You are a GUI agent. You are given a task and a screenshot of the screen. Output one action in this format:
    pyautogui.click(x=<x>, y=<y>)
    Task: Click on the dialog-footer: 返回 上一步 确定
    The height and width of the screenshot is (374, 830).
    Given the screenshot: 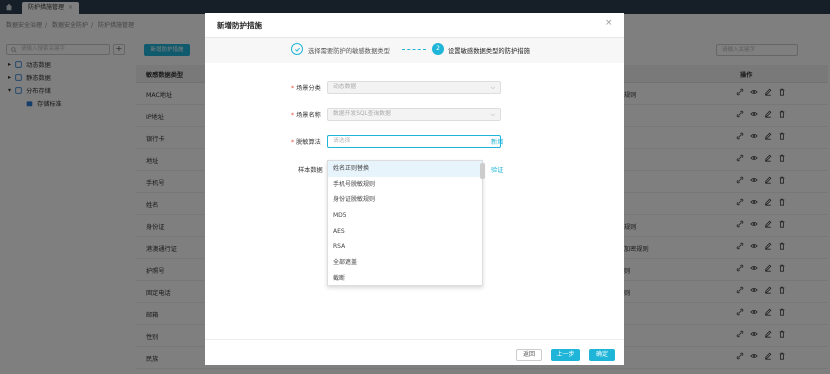 What is the action you would take?
    pyautogui.click(x=414, y=352)
    